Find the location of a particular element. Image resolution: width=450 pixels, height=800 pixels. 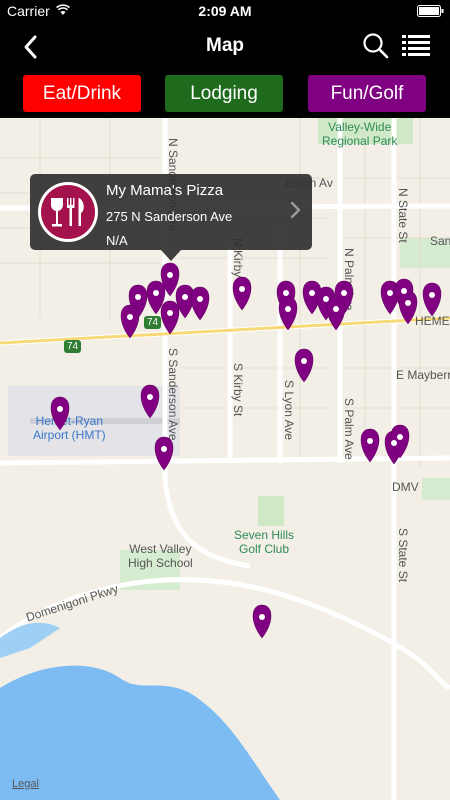

status-time: 2:09 AM is located at coordinates (225, 11).